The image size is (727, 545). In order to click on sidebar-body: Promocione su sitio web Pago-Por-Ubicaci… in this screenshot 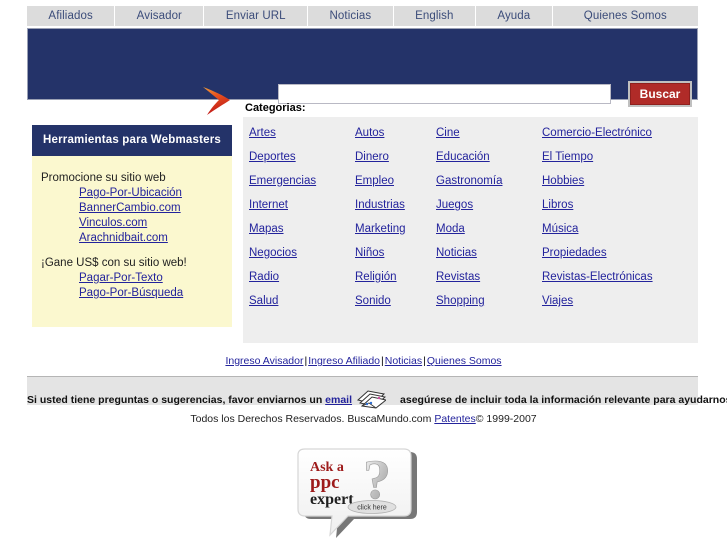, I will do `click(132, 241)`.